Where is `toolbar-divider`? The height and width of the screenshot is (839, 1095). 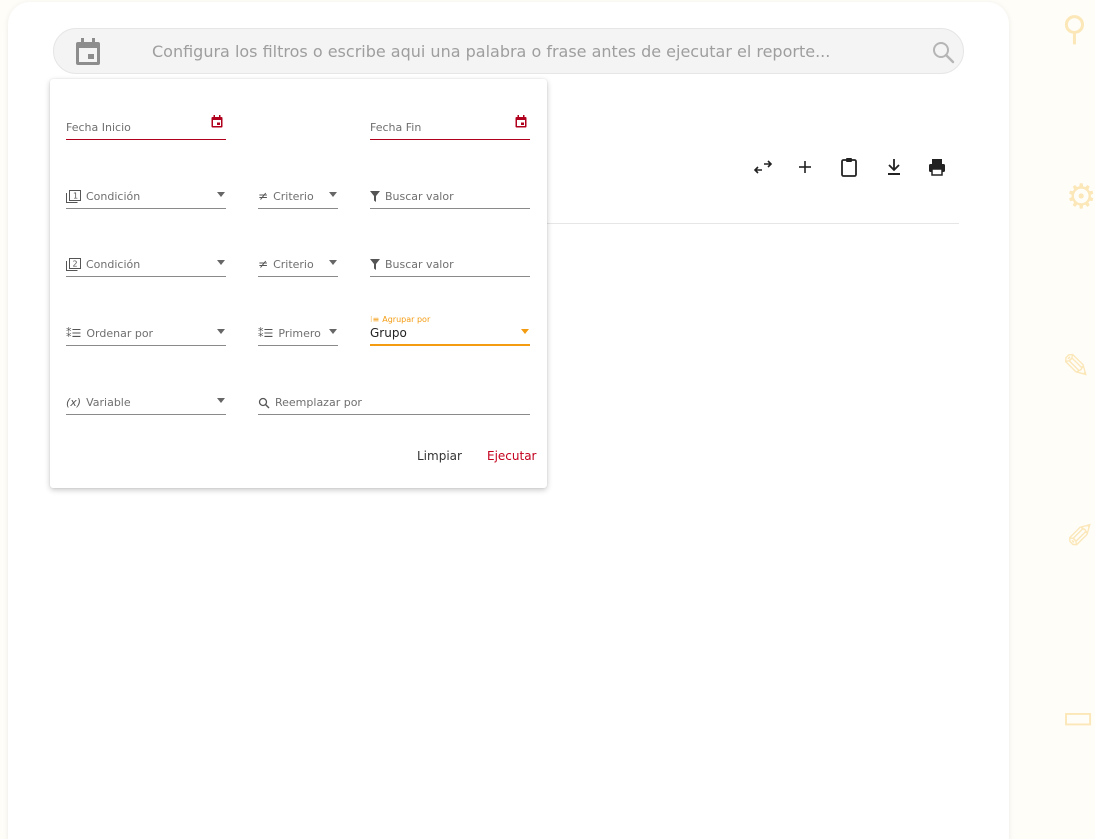
toolbar-divider is located at coordinates (752, 223).